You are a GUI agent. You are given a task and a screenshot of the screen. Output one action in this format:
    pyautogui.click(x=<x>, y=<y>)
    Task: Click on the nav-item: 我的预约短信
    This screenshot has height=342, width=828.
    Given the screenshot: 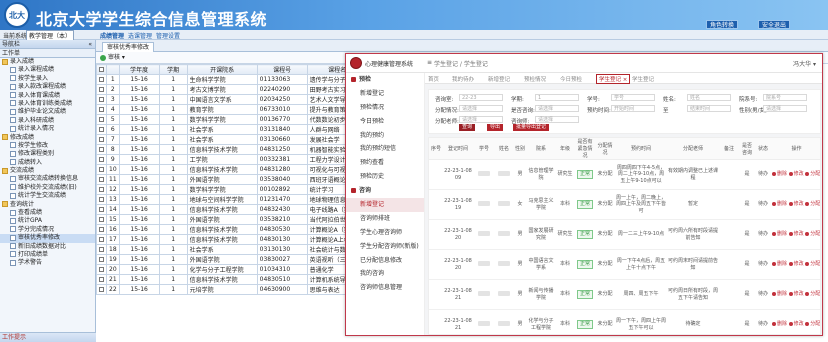 What is the action you would take?
    pyautogui.click(x=385, y=149)
    